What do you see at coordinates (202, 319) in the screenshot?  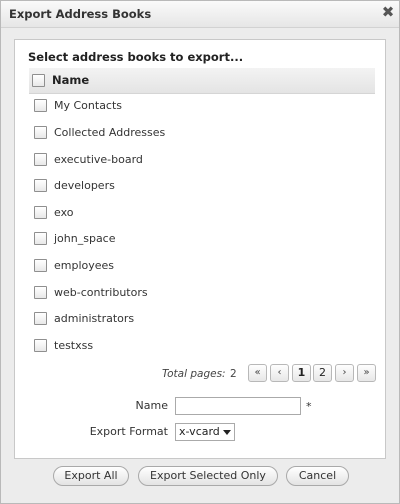 I see `list-item: administrators` at bounding box center [202, 319].